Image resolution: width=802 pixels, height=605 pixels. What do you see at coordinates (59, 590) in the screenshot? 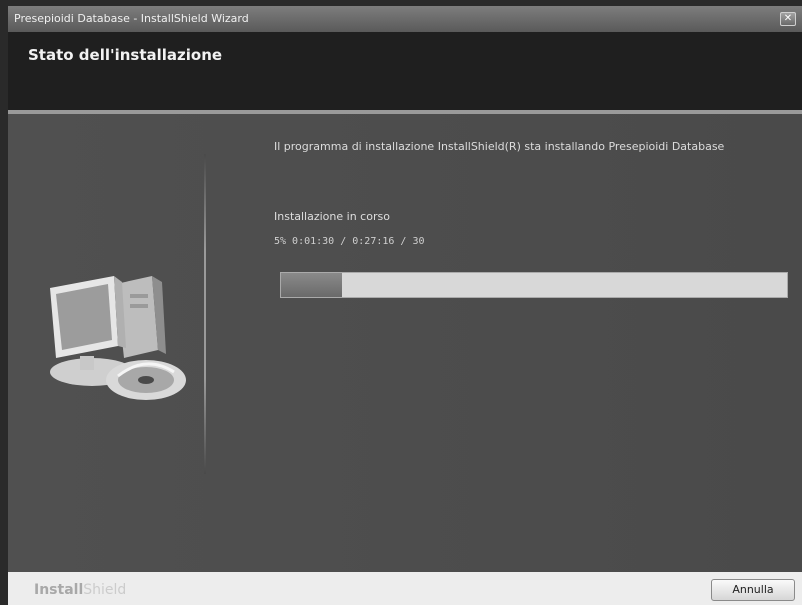
I see `brand-bold: Install` at bounding box center [59, 590].